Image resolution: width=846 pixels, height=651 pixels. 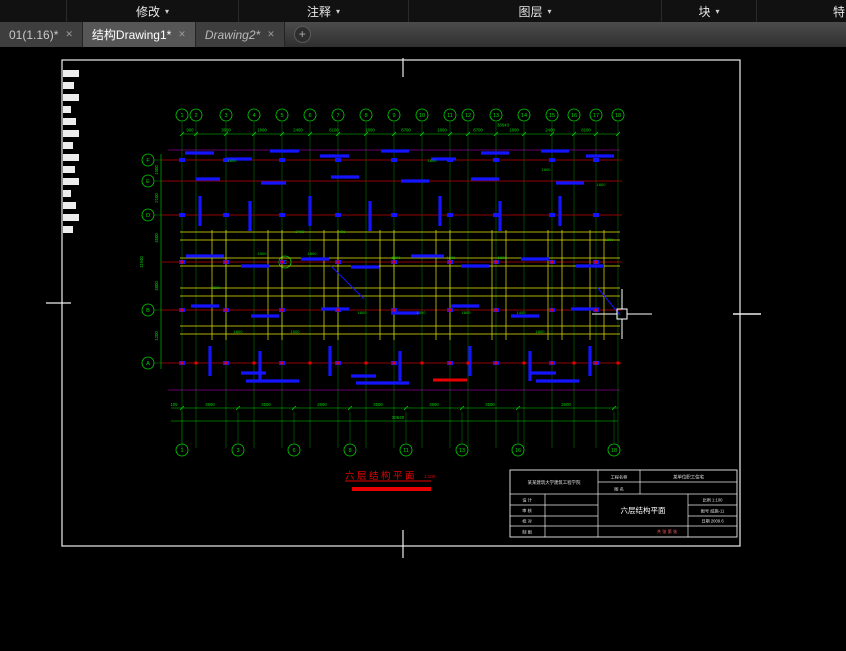 I want to click on beam-lines, so click(x=400, y=285).